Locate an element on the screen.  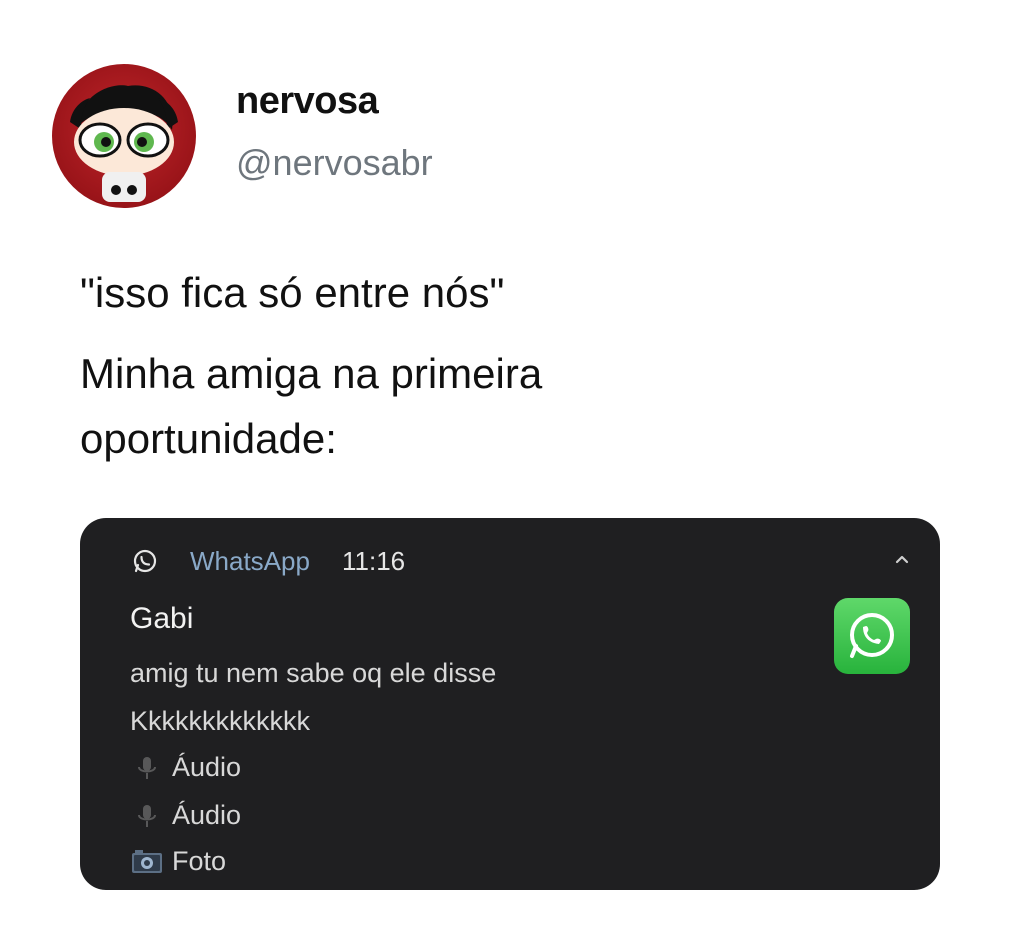
display-name: nervosa is located at coordinates (307, 101).